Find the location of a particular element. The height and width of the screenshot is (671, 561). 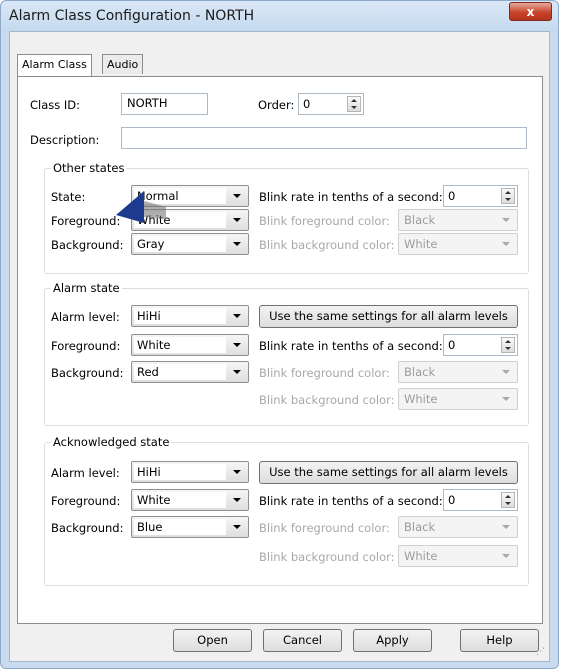

open-button: Open is located at coordinates (212, 640).